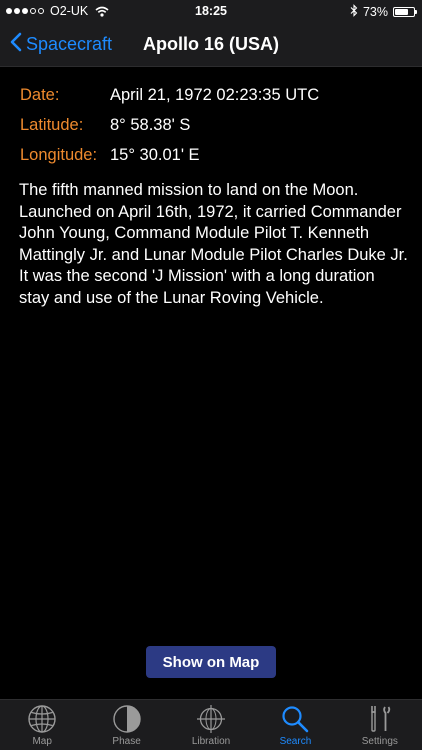  Describe the element at coordinates (211, 719) in the screenshot. I see `libration-icon` at that location.